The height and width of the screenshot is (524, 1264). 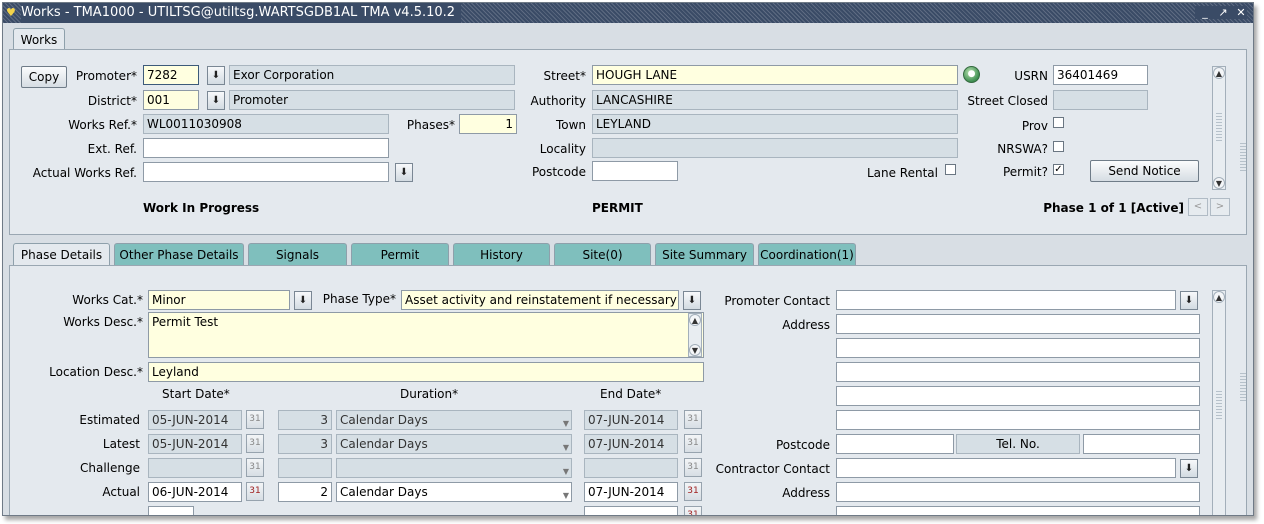 What do you see at coordinates (266, 148) in the screenshot?
I see `ext-ref-field` at bounding box center [266, 148].